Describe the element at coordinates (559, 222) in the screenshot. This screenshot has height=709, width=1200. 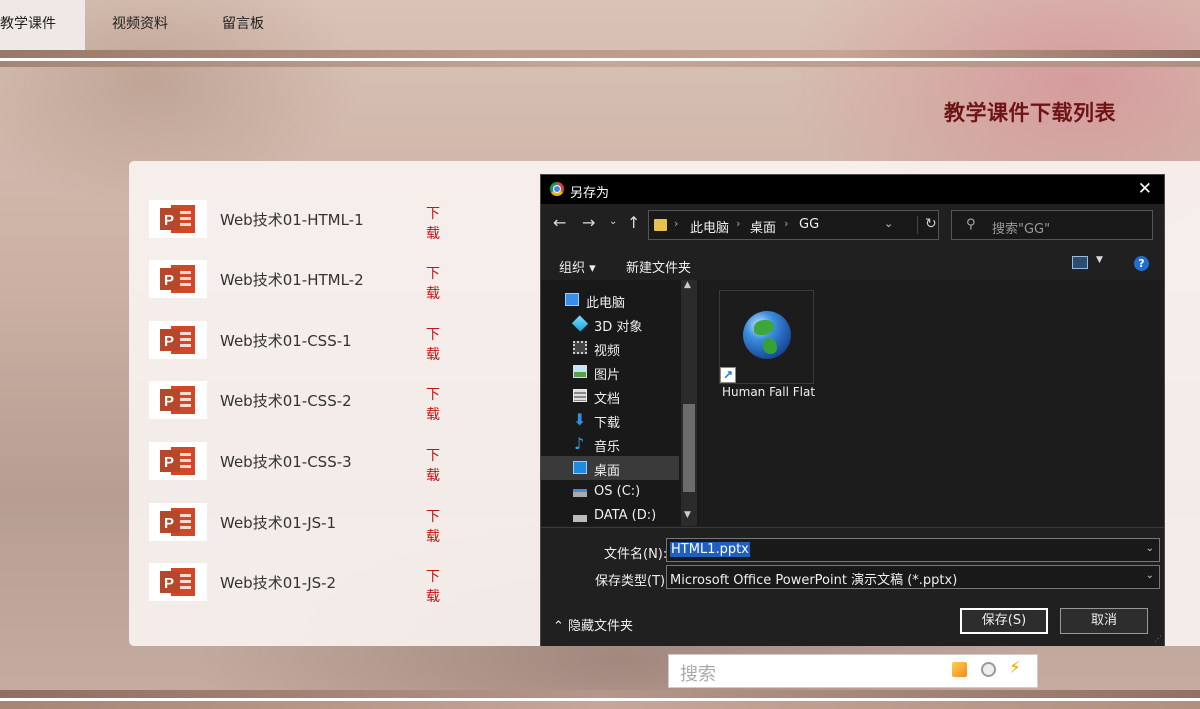
I see `back-arrow-icon: ←` at that location.